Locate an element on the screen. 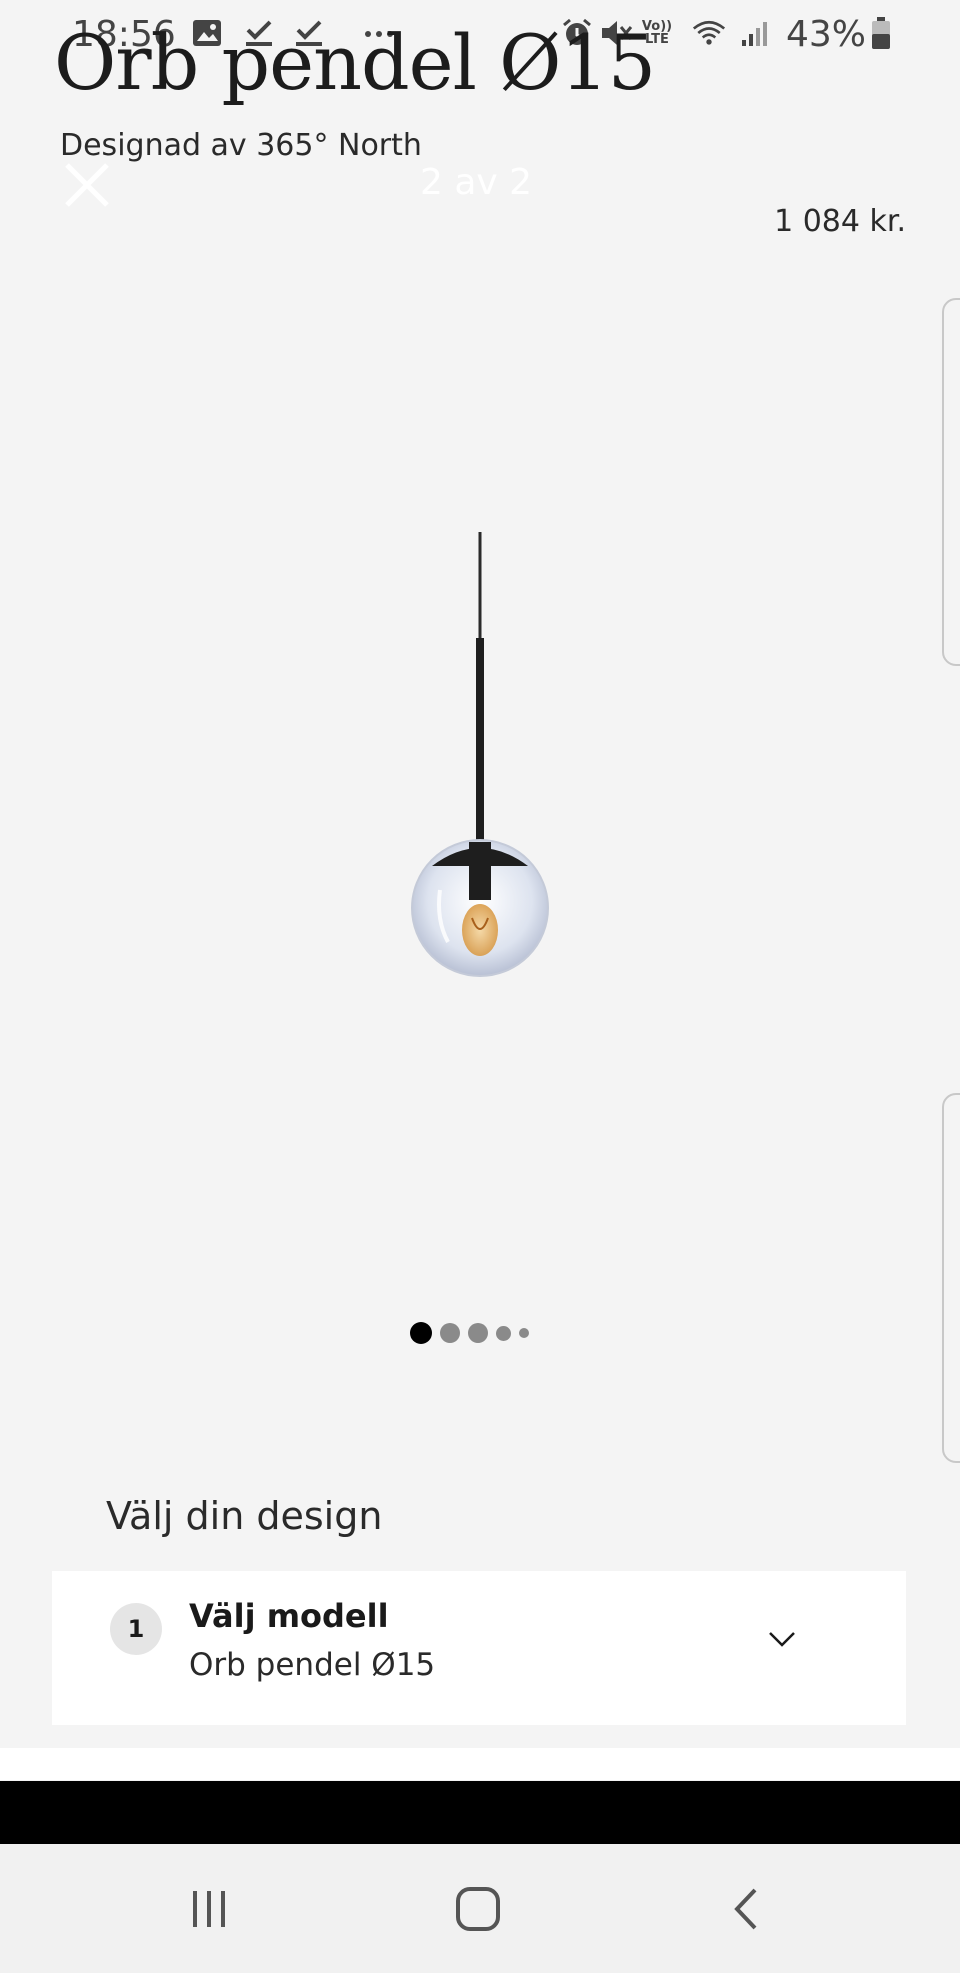 This screenshot has height=1973, width=960. recent-apps-button is located at coordinates (209, 1909).